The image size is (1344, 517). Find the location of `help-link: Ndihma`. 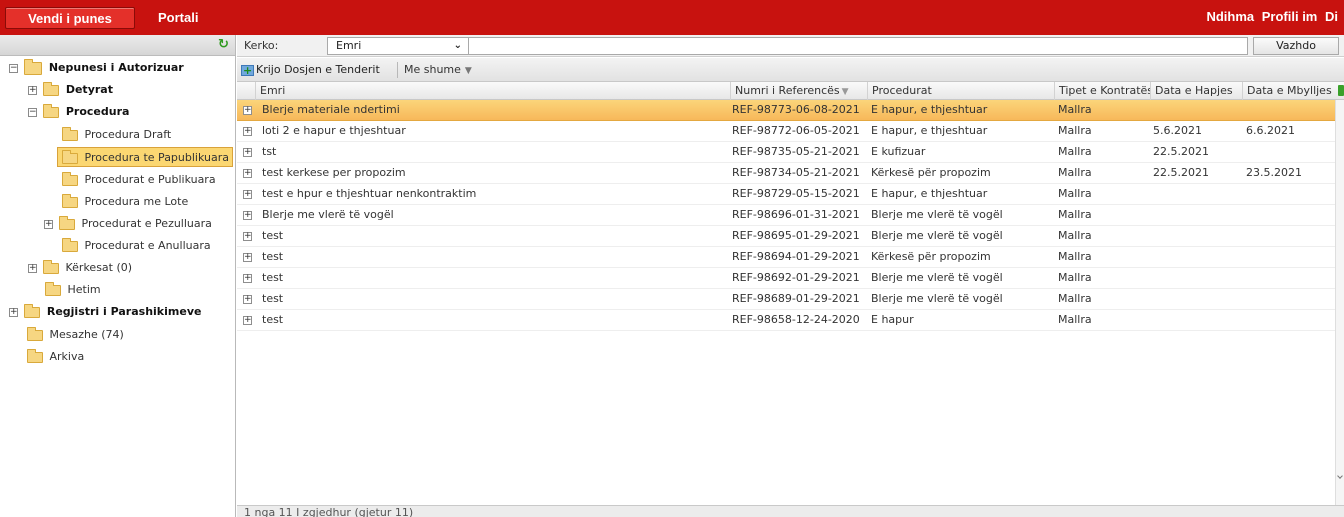

help-link: Ndihma is located at coordinates (1230, 16).